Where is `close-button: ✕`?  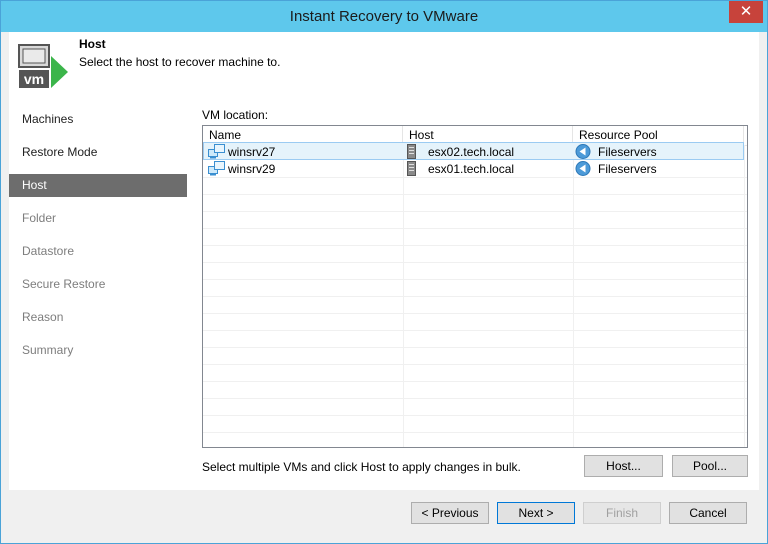
close-button: ✕ is located at coordinates (746, 12).